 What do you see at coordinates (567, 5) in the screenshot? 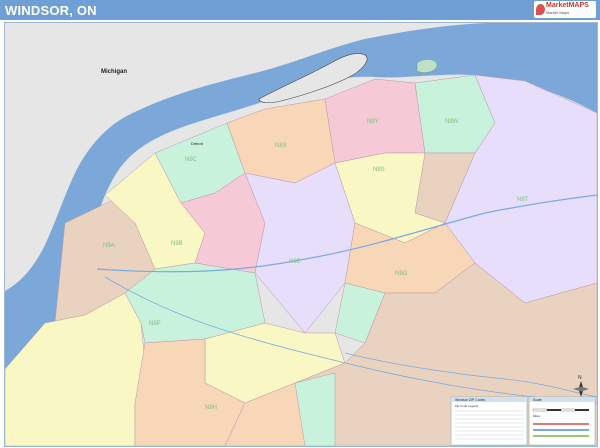
I see `logo-text: MarketMAPS` at bounding box center [567, 5].